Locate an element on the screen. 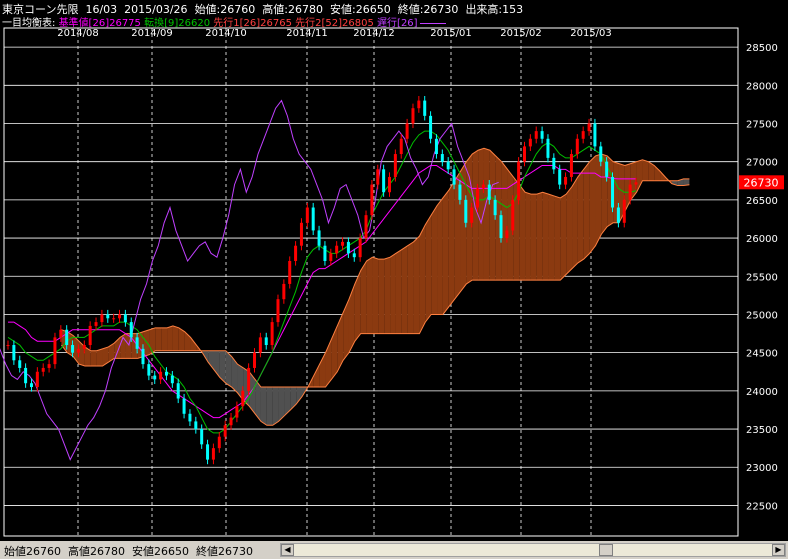  y-tick-label: 23500 is located at coordinates (762, 430).